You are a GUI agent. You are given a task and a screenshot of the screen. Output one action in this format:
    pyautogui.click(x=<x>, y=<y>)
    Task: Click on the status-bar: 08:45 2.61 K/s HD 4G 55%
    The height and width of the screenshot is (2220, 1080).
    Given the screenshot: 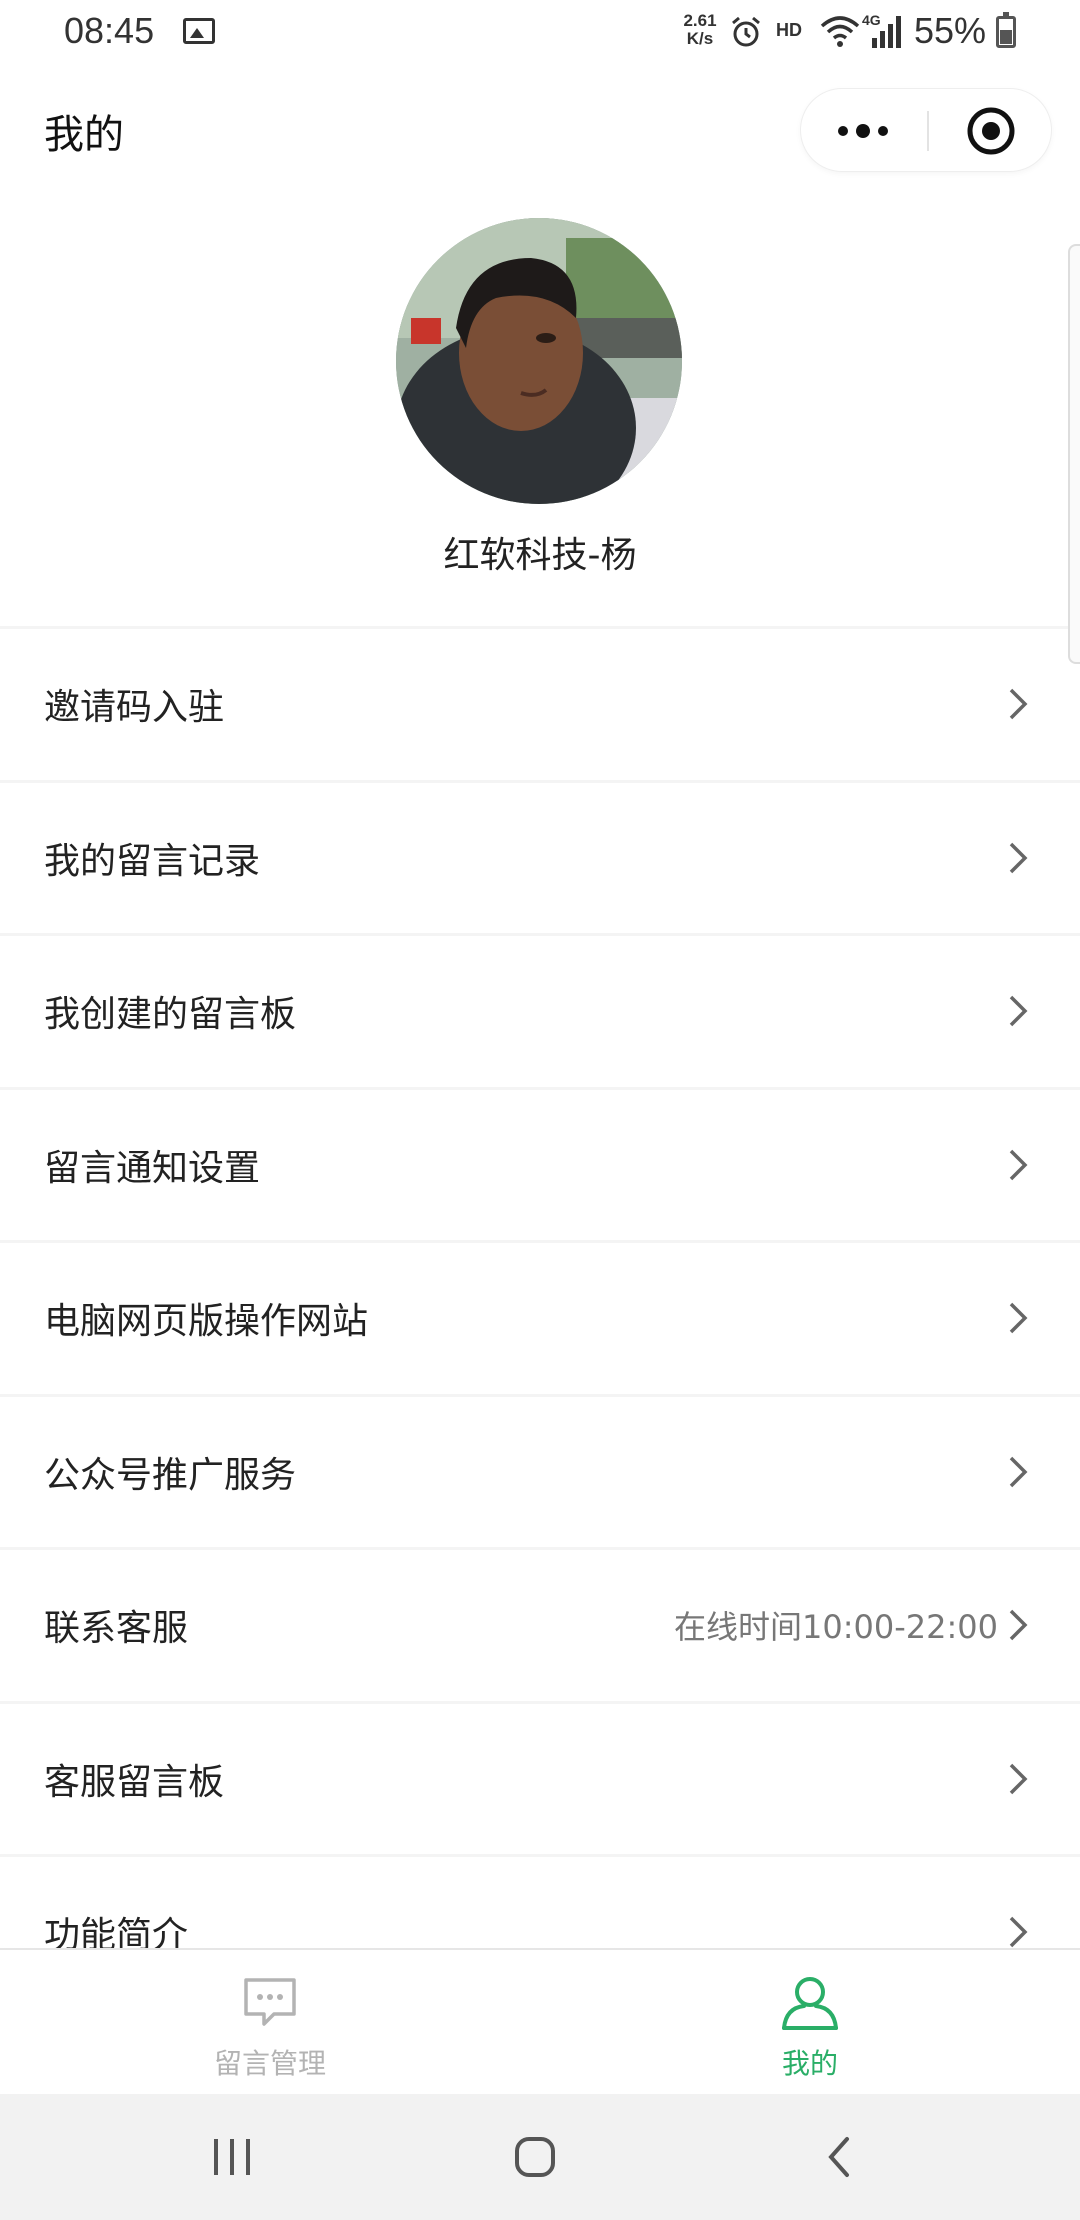 What is the action you would take?
    pyautogui.click(x=540, y=32)
    